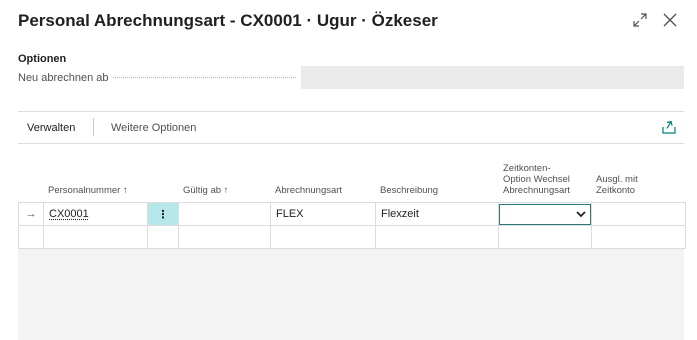 The image size is (697, 340). What do you see at coordinates (153, 128) in the screenshot?
I see `more-options-action: Weitere Optionen` at bounding box center [153, 128].